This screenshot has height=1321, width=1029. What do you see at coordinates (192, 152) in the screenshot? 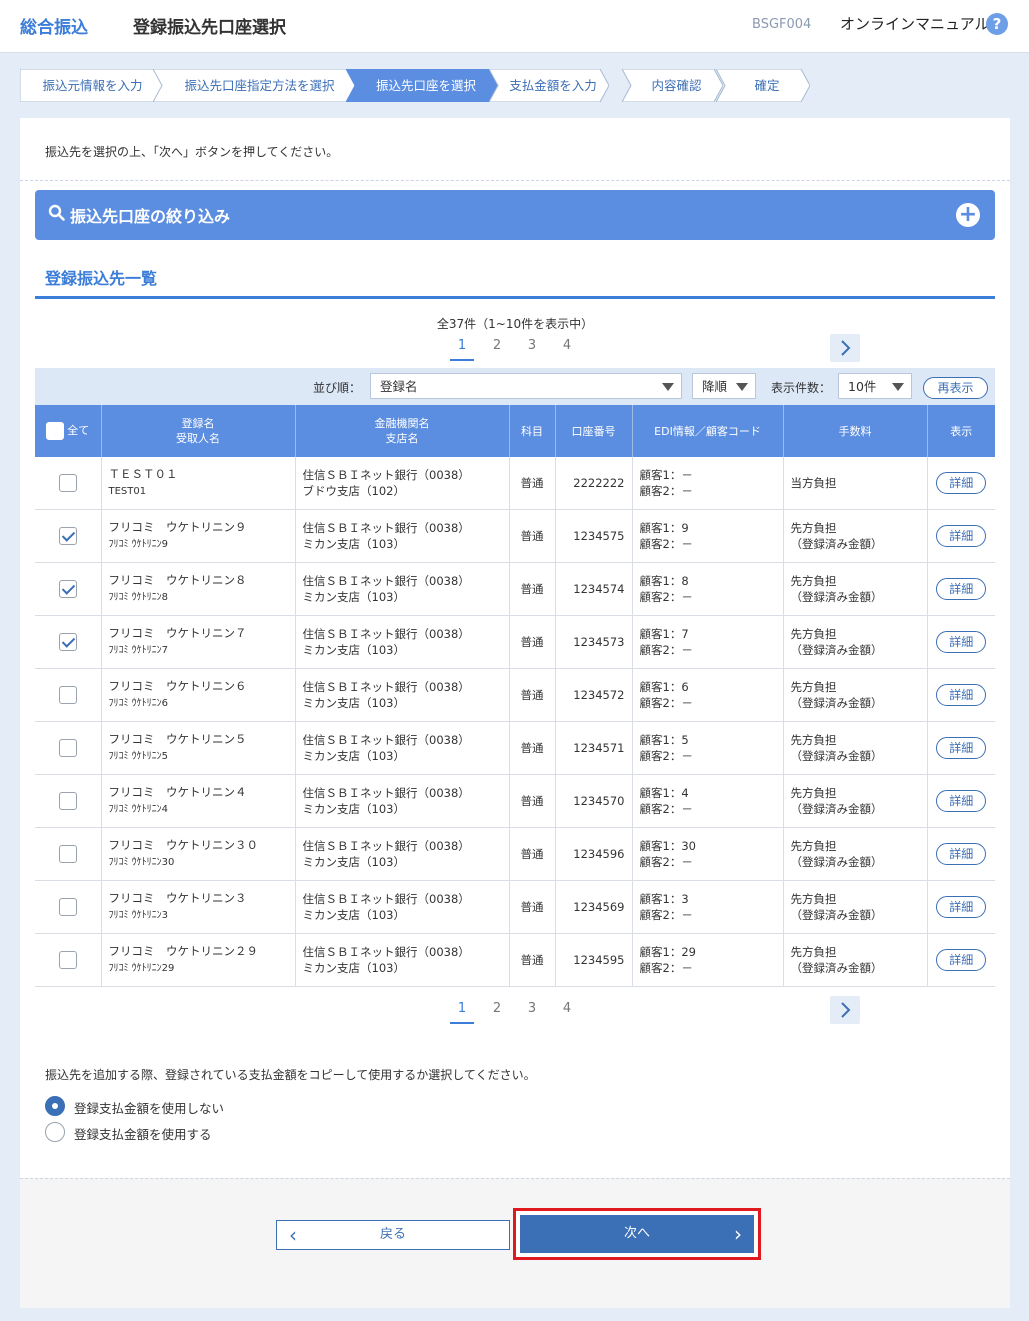
I see `instruction-text: 振込先を選択の上、「次へ」ボタンを押してください。` at bounding box center [192, 152].